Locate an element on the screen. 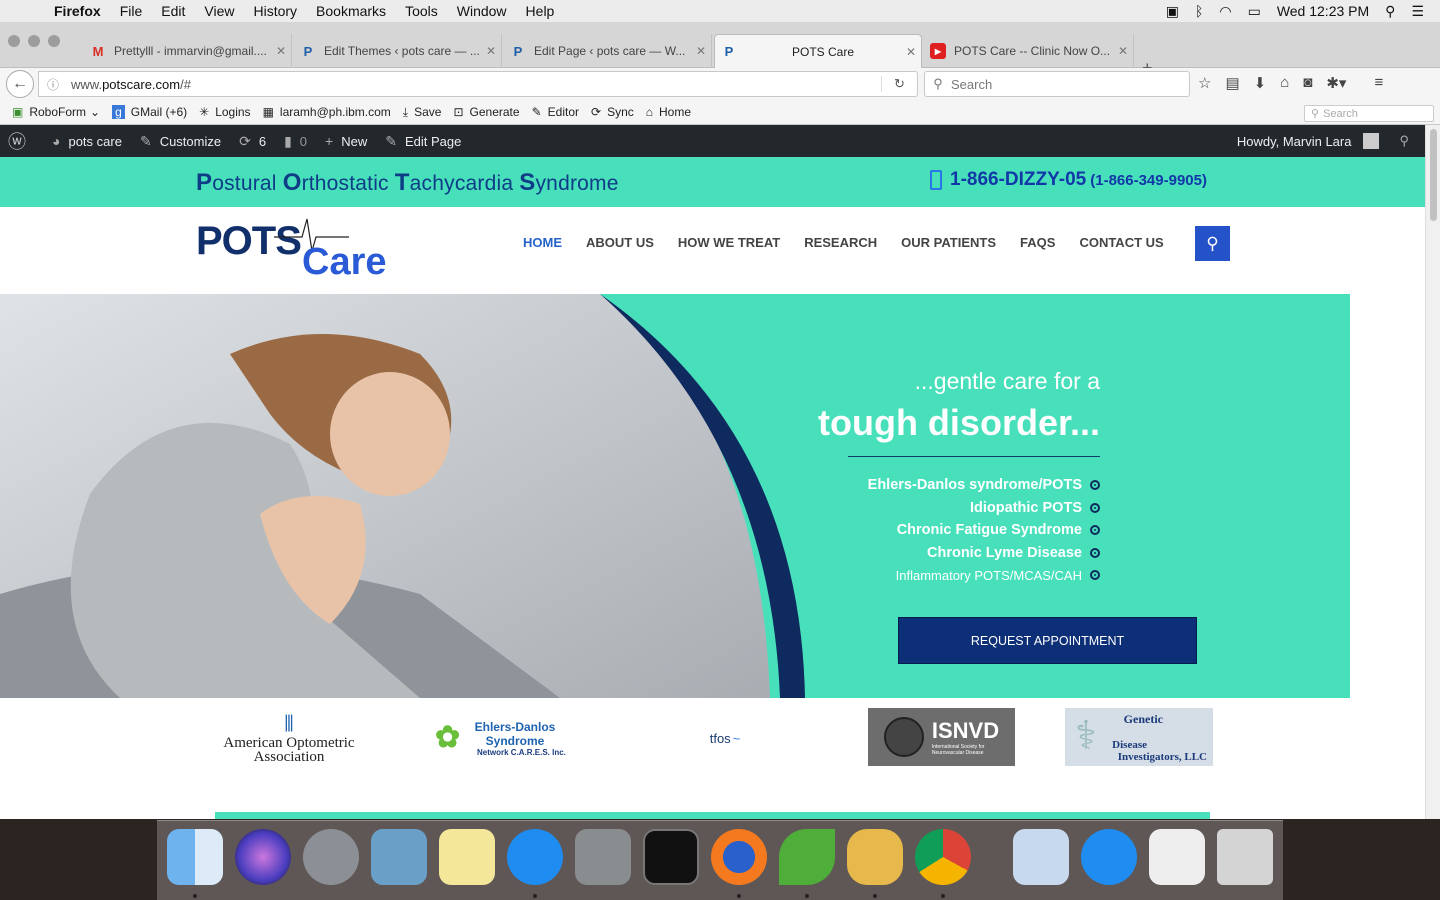  finder-icon is located at coordinates (195, 857).